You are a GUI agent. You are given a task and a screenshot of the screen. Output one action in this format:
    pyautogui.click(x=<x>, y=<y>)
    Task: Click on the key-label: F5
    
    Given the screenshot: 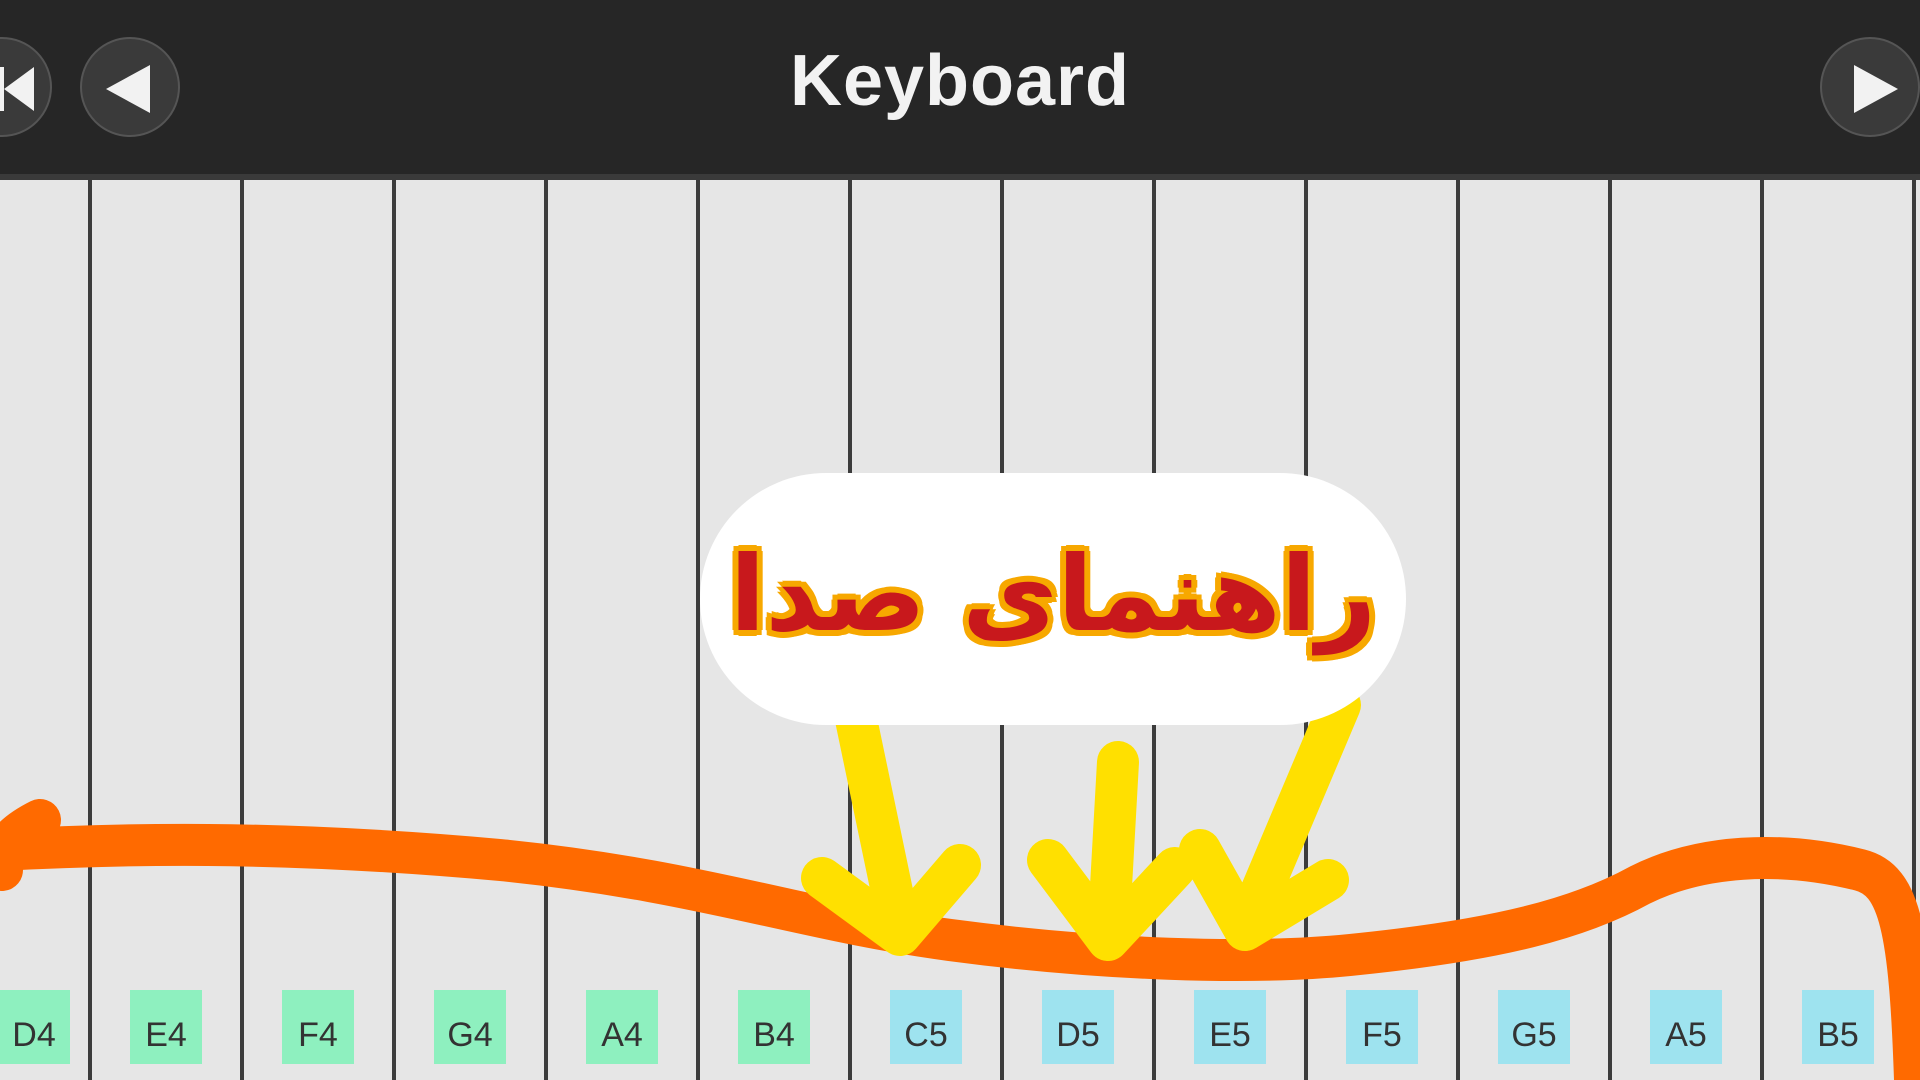 What is the action you would take?
    pyautogui.click(x=1382, y=1027)
    